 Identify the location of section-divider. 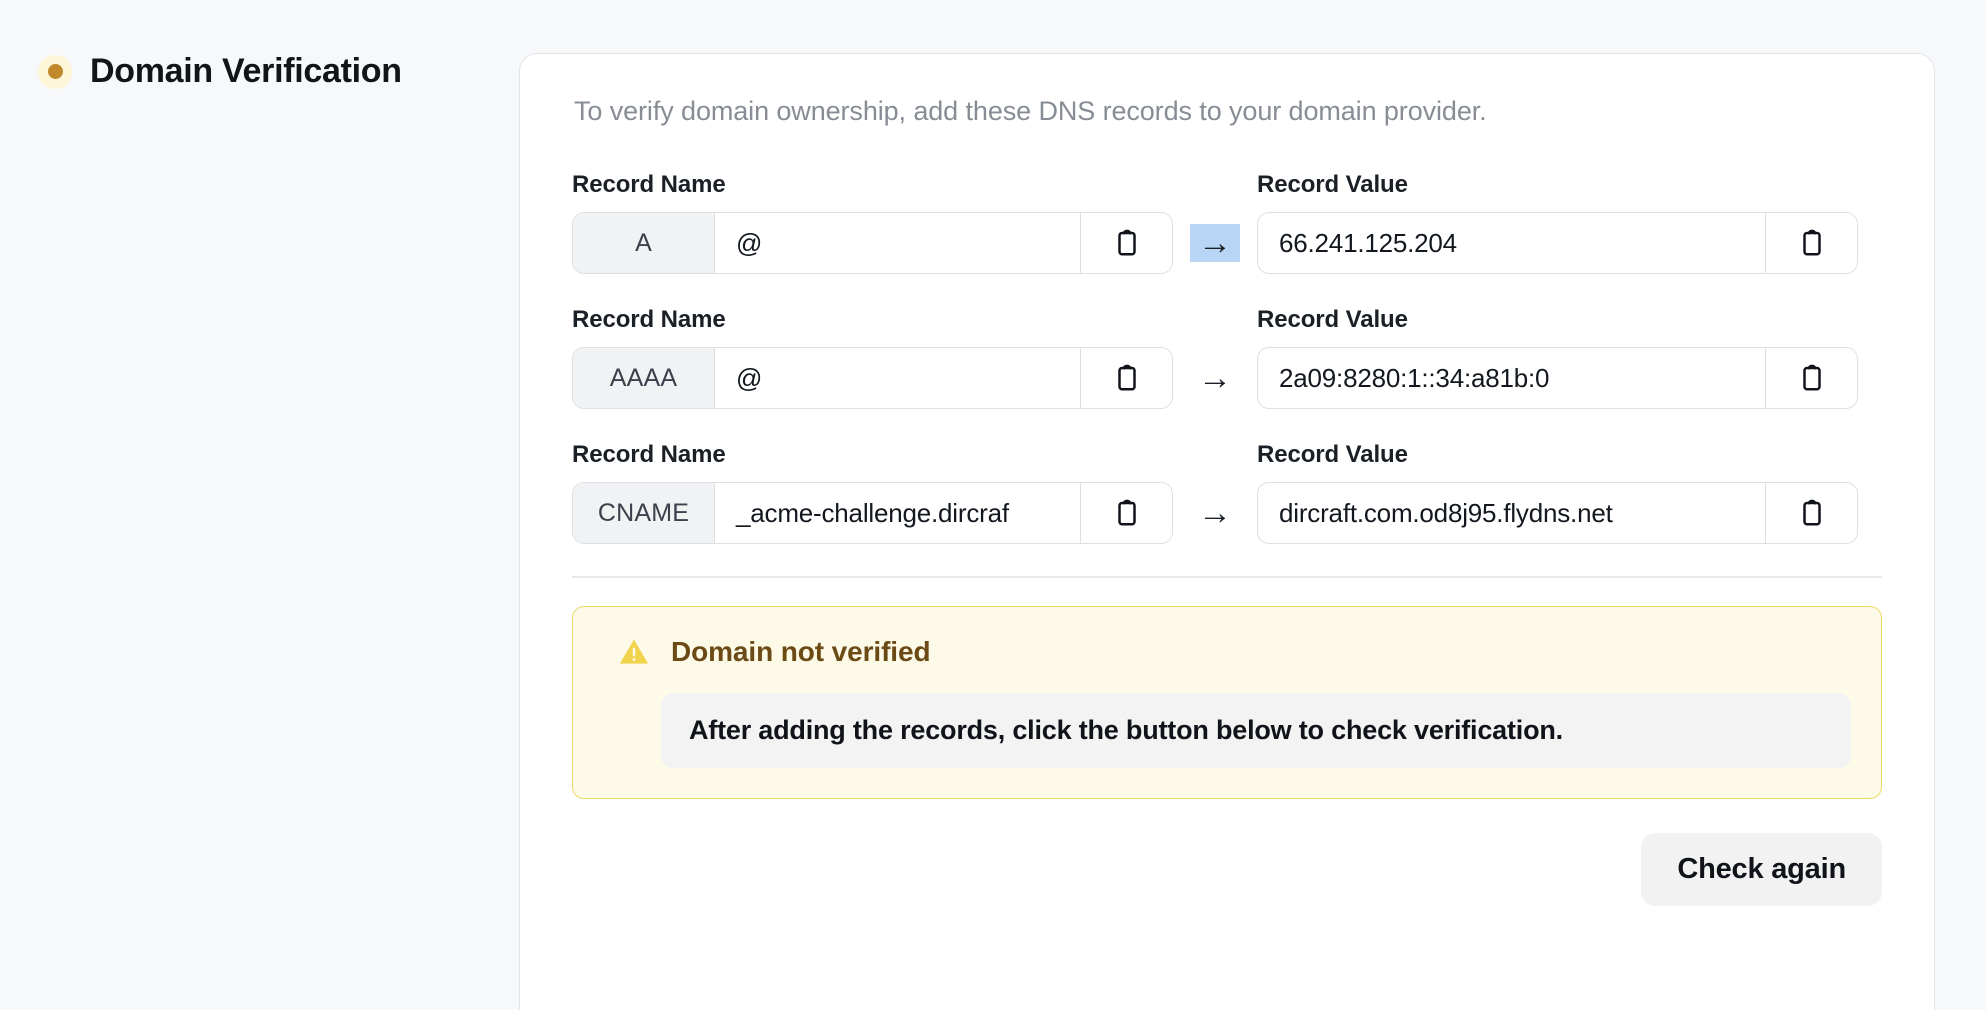
(1227, 577).